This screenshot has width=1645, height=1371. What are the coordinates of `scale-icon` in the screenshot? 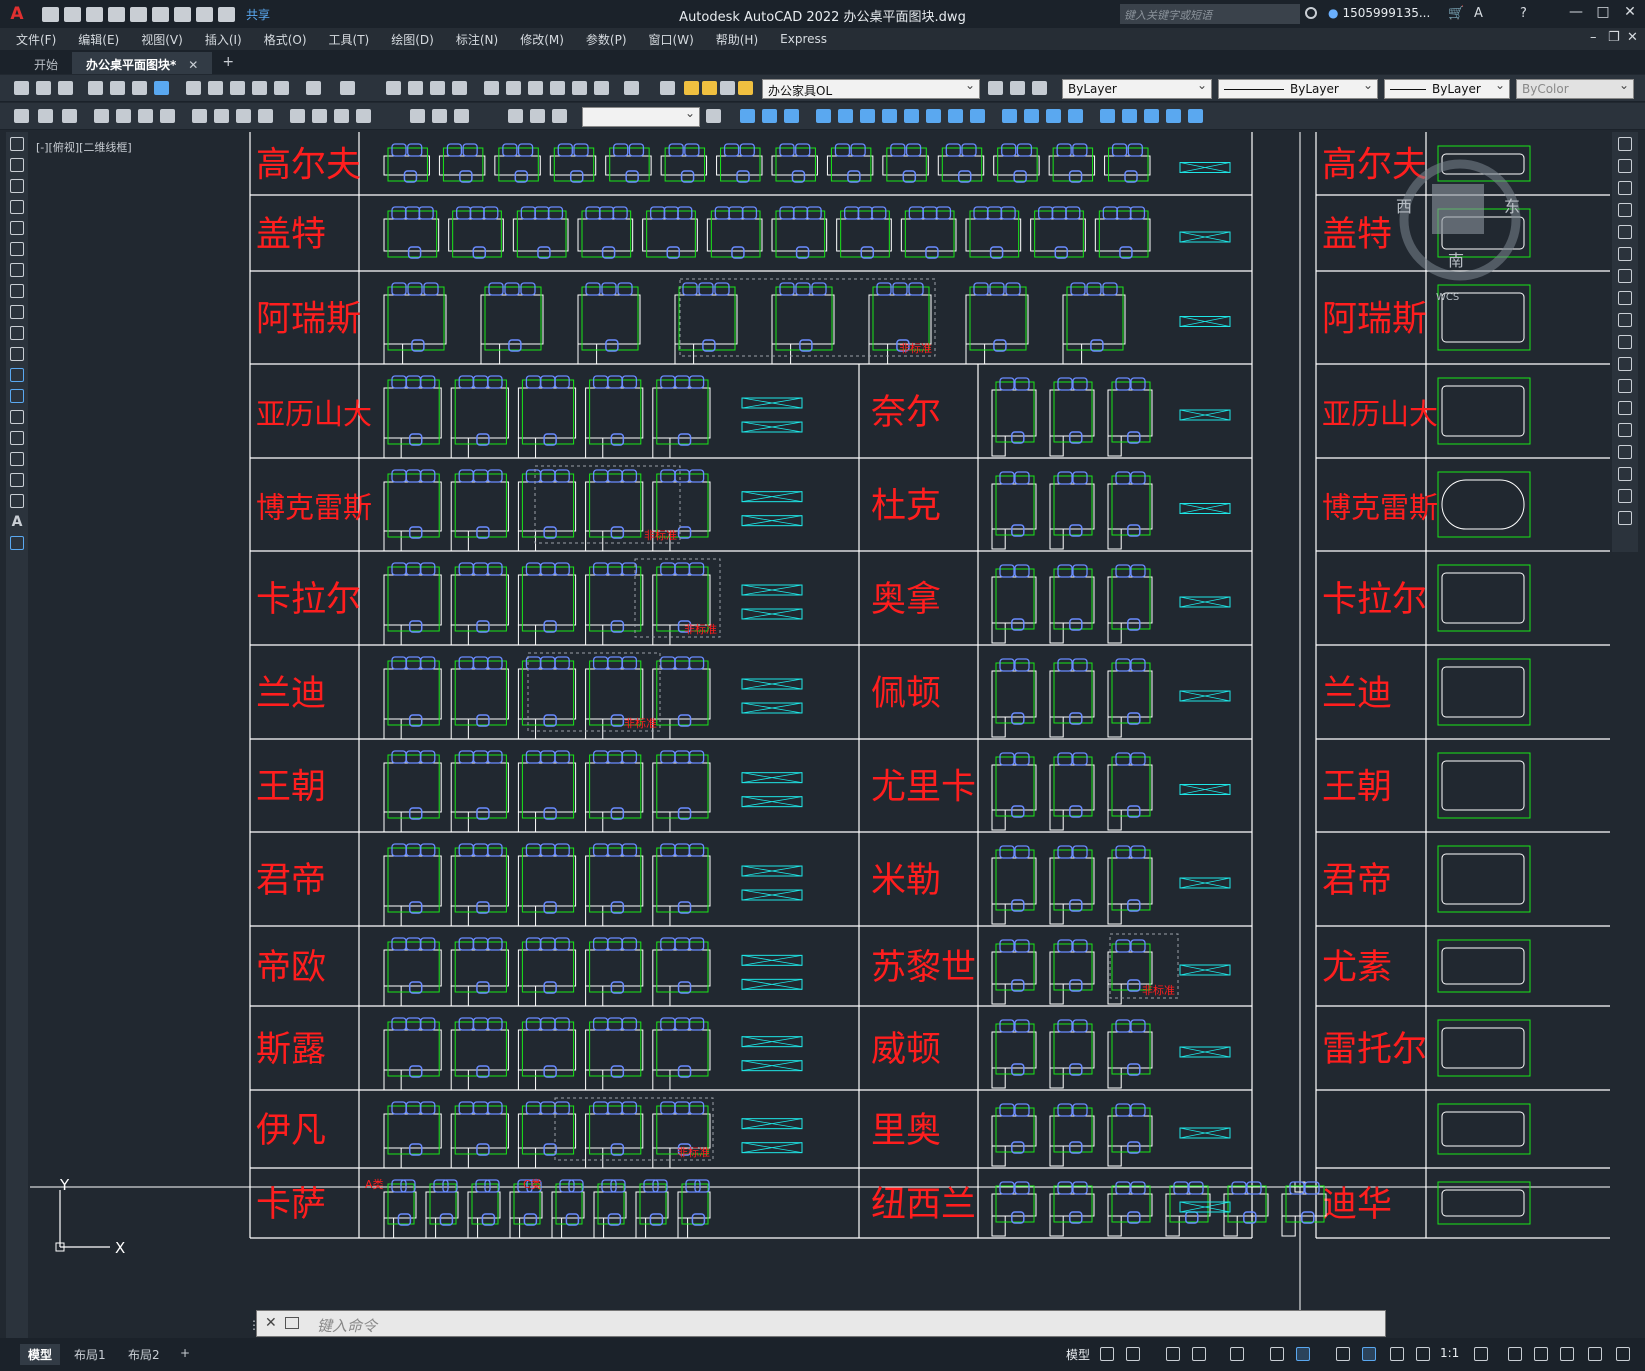 It's located at (1625, 298).